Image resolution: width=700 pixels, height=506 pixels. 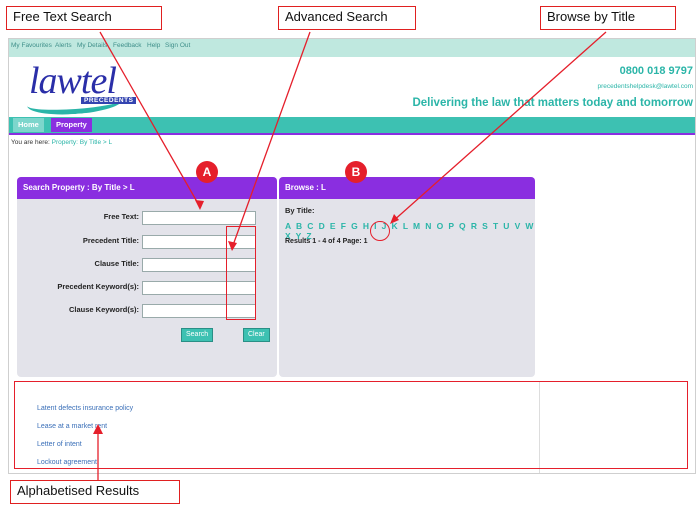 I want to click on precedent-keywords-label: Precedent Keyword(s):, so click(x=98, y=286).